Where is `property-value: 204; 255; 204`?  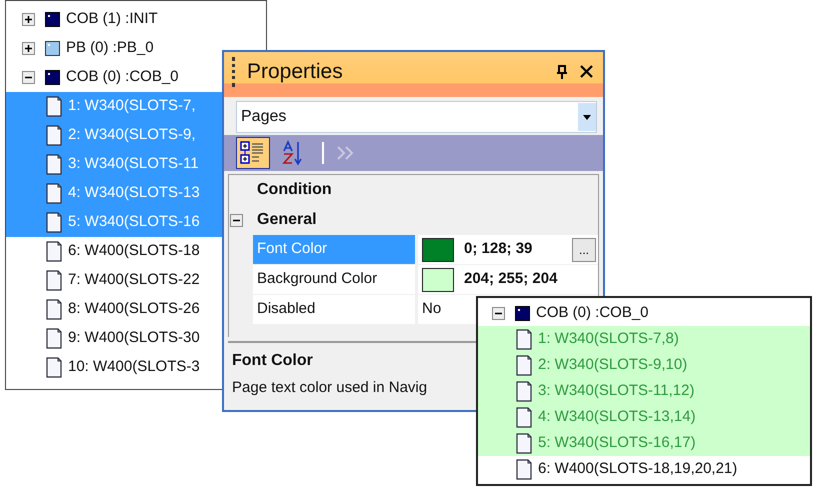 property-value: 204; 255; 204 is located at coordinates (511, 279).